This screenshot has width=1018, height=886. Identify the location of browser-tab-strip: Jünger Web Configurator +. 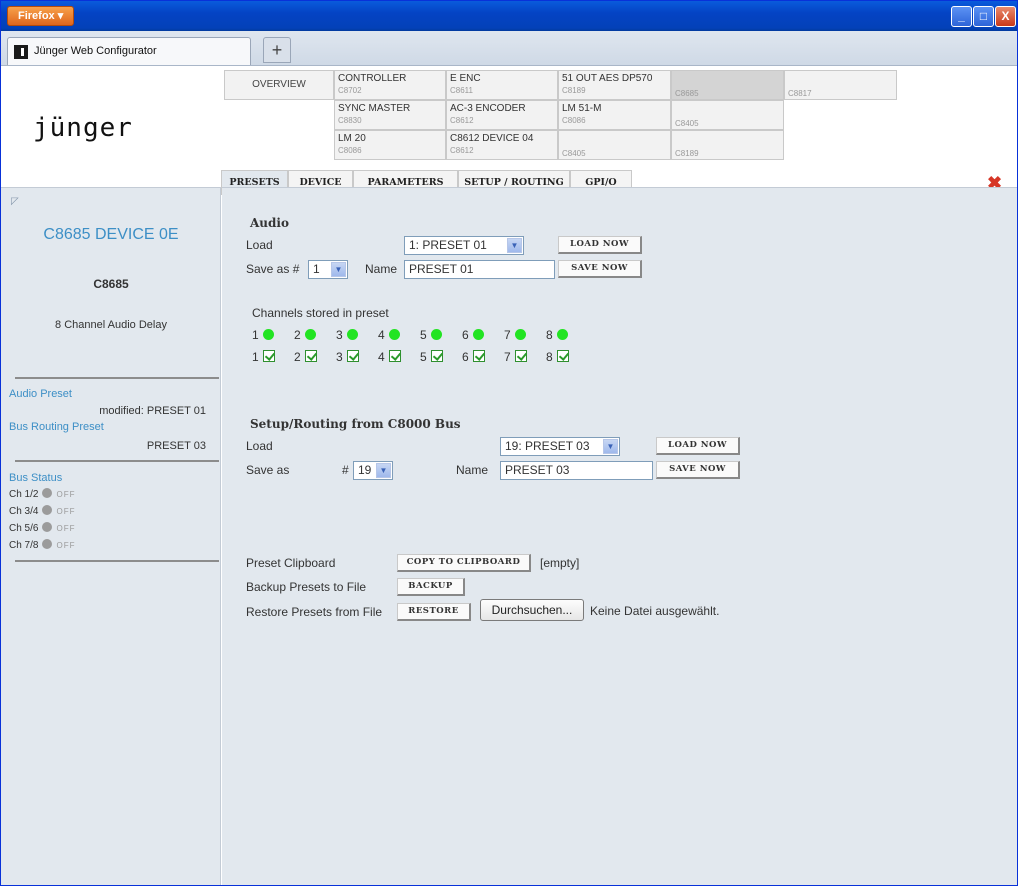
(509, 48).